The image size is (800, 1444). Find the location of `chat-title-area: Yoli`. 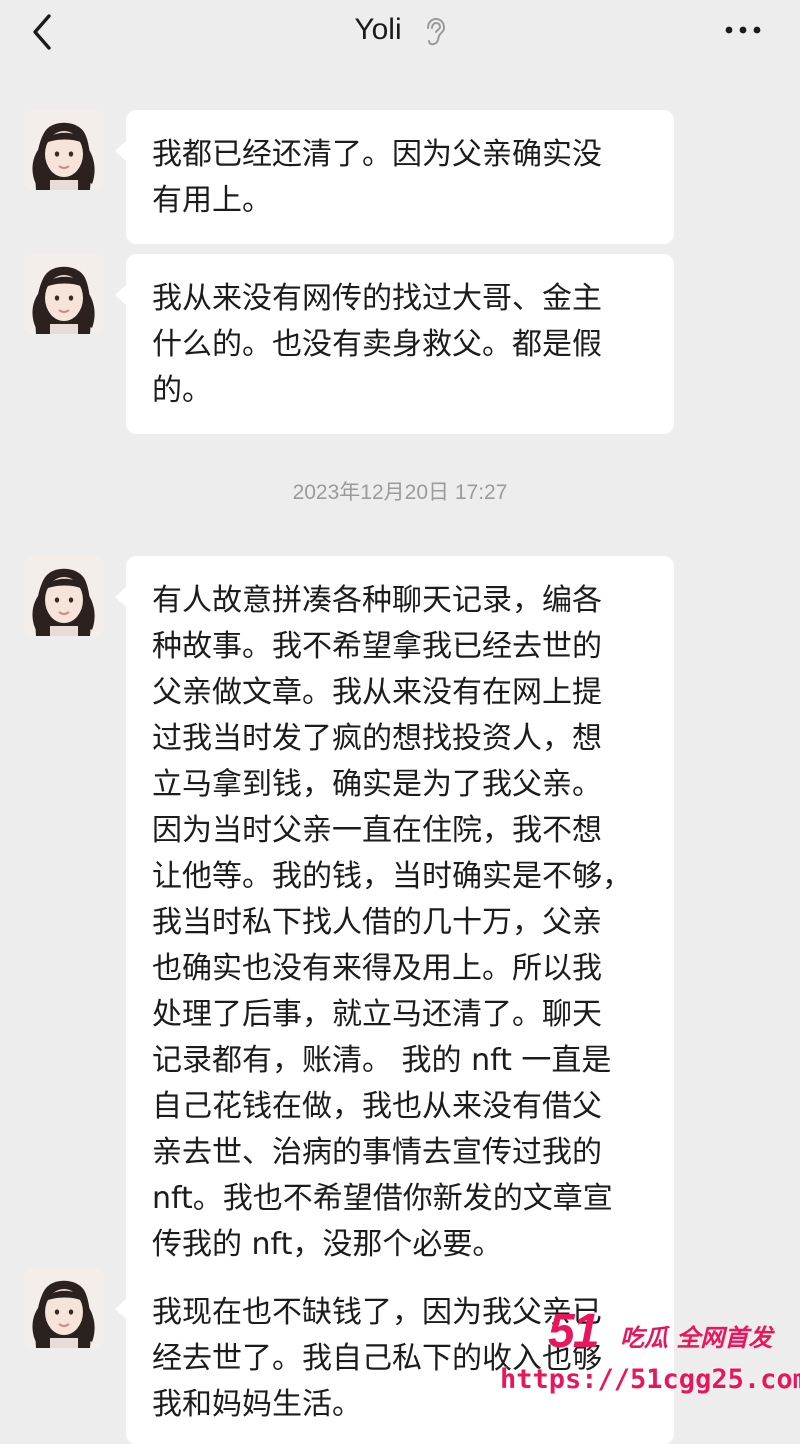

chat-title-area: Yoli is located at coordinates (400, 30).